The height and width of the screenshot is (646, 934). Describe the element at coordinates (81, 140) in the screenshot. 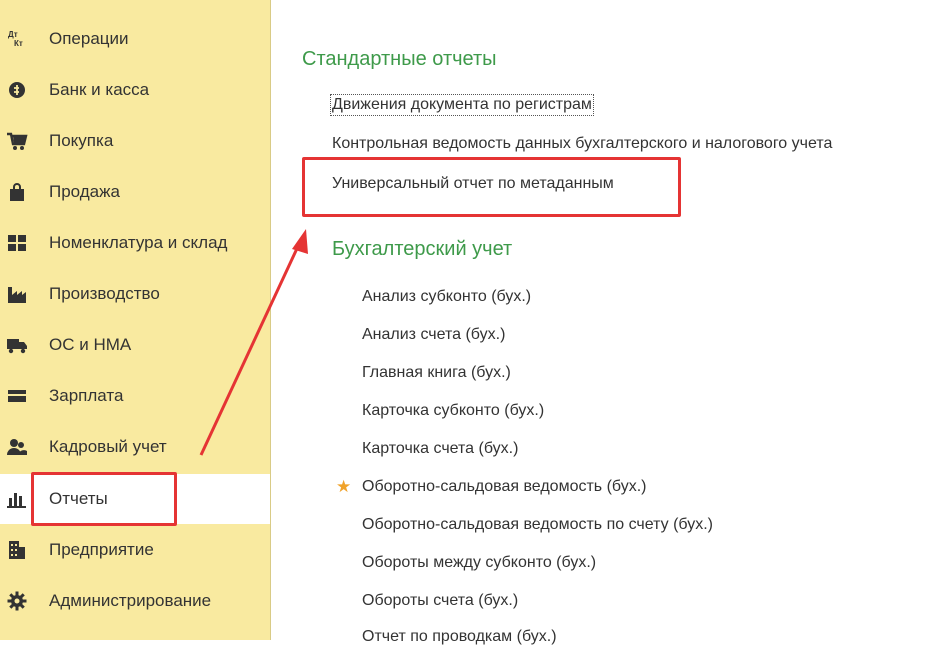

I see `sidebar-item-label: Покупка` at that location.